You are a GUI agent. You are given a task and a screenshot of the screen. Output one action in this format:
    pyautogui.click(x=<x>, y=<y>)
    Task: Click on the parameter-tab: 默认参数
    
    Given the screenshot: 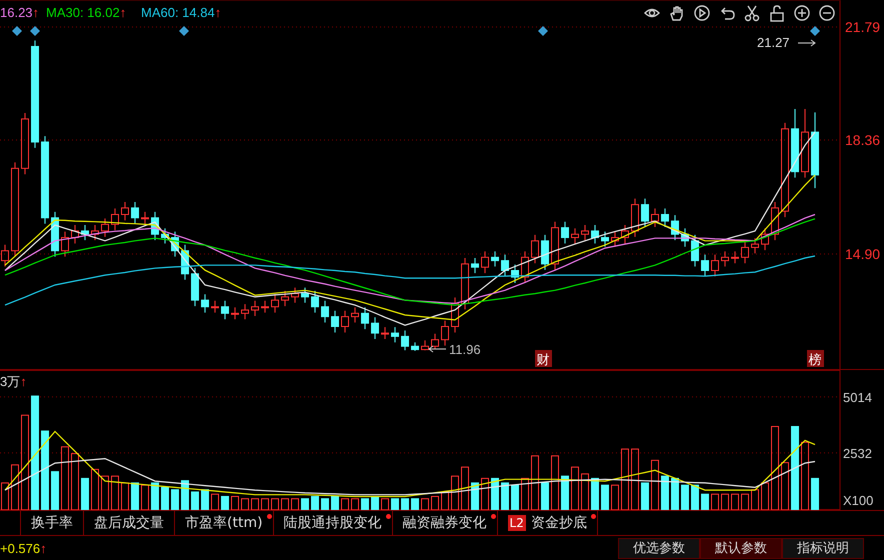 What is the action you would take?
    pyautogui.click(x=741, y=548)
    